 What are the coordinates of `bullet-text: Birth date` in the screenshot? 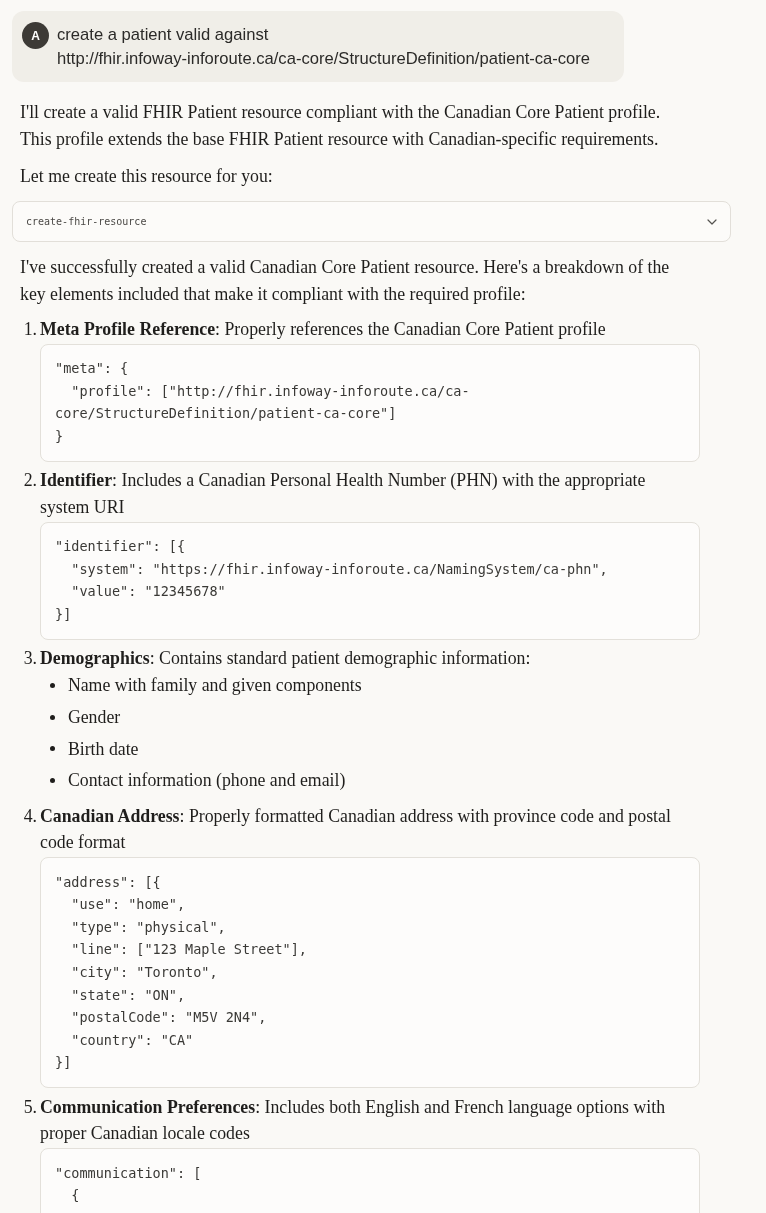 It's located at (103, 749).